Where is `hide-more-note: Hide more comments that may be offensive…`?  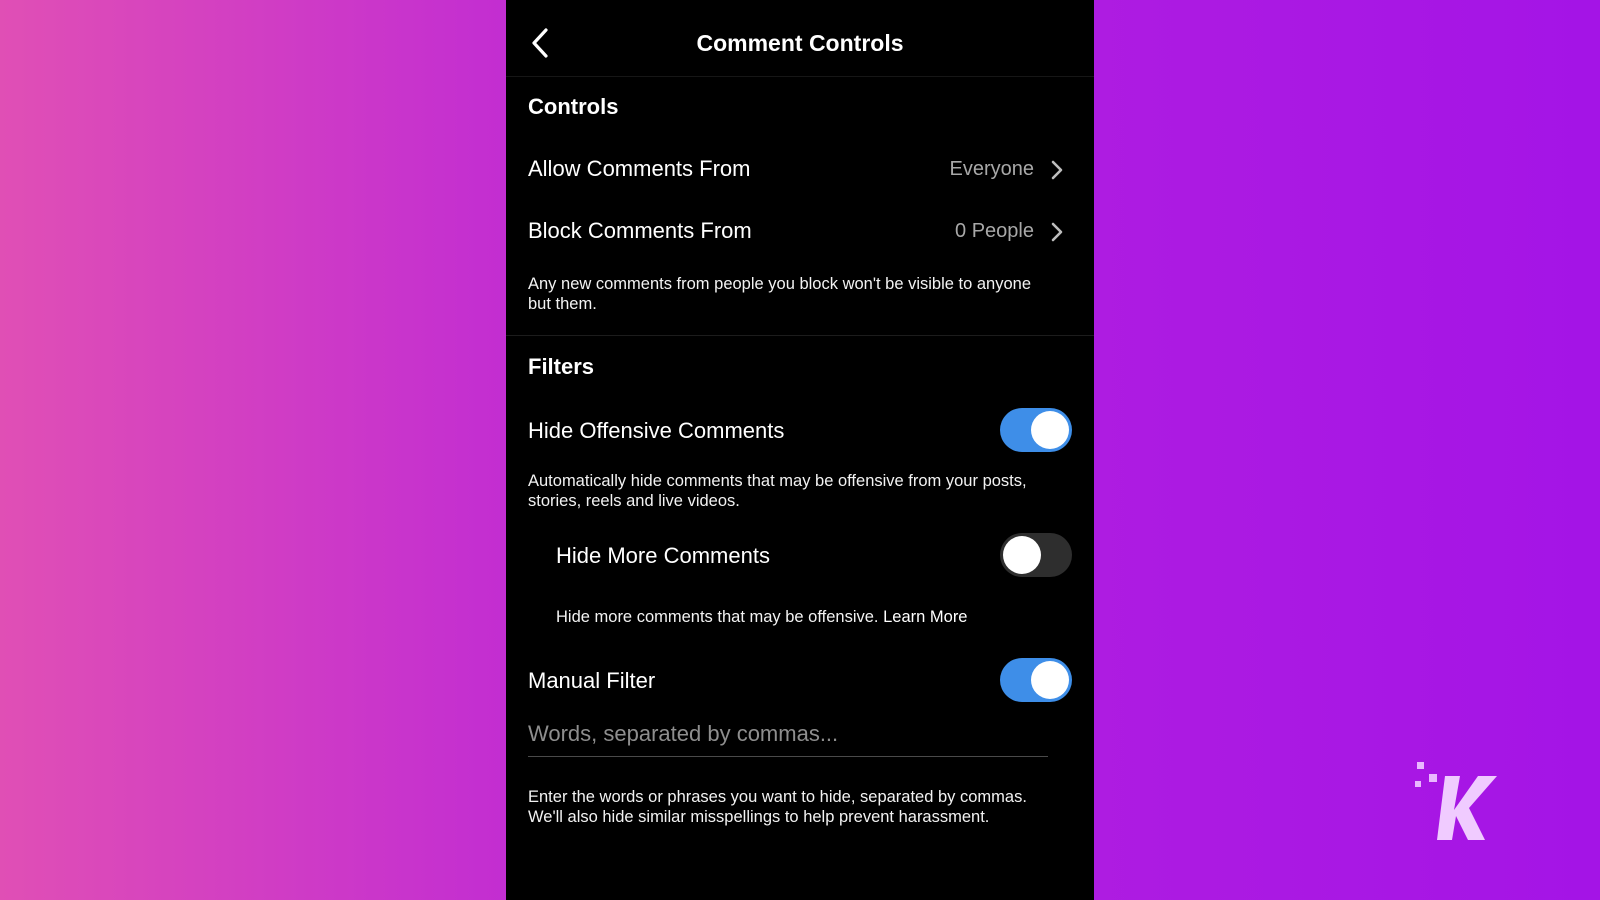
hide-more-note: Hide more comments that may be offensive… is located at coordinates (717, 617).